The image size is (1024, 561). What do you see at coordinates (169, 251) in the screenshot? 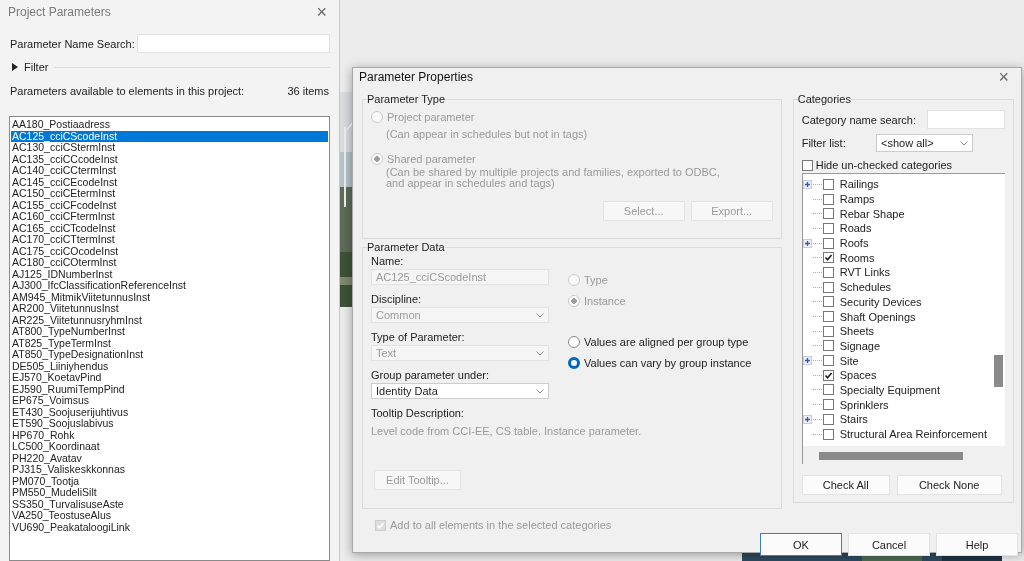
I see `list-item: AC175_cciCOcodeInst` at bounding box center [169, 251].